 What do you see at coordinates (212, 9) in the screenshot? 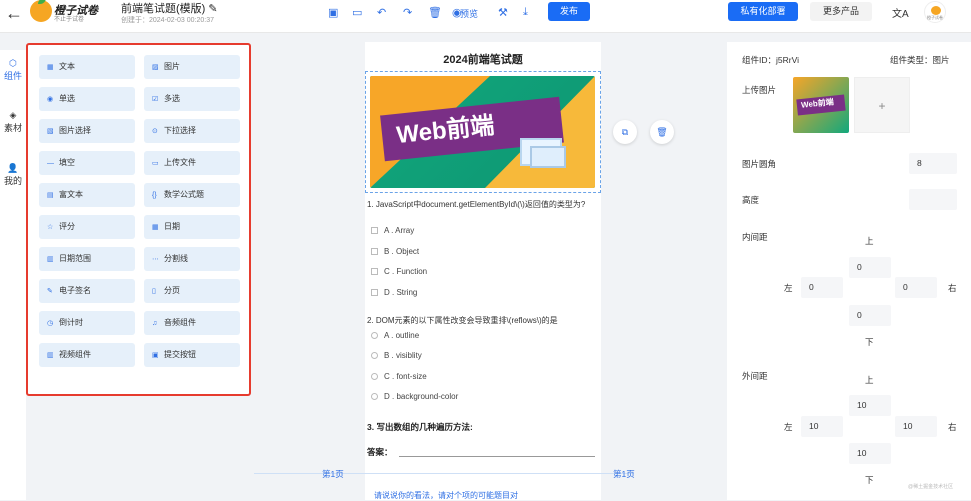
I see `edit-icon: ✎` at bounding box center [212, 9].